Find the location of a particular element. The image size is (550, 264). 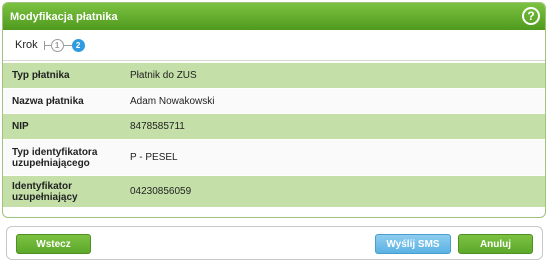

dialog-title: Modyfikacja płatnika is located at coordinates (64, 16).